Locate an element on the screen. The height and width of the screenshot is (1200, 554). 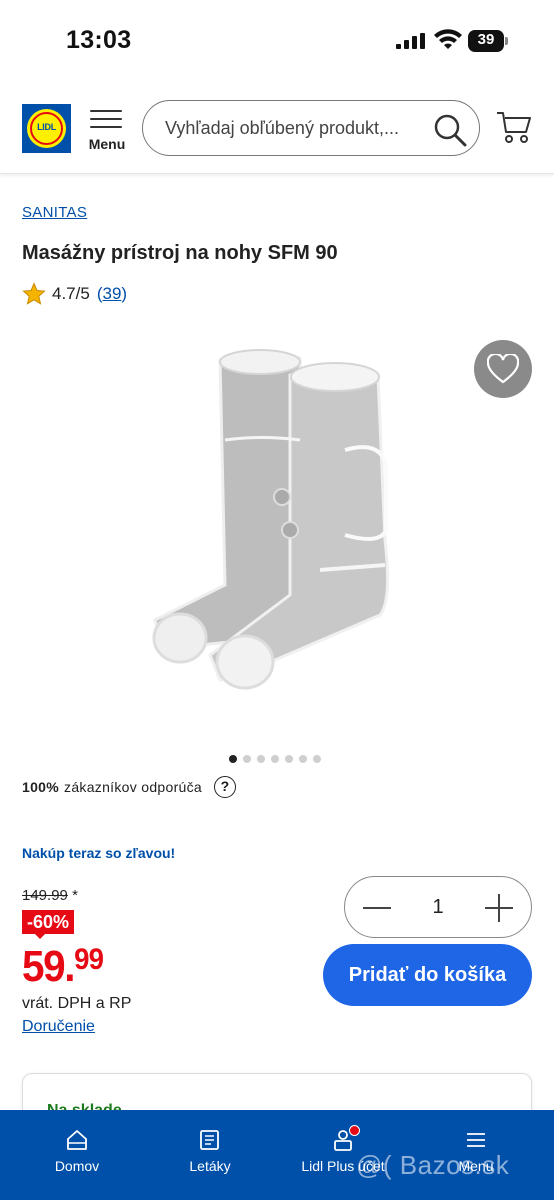
nav-home: Domov is located at coordinates (77, 1158).